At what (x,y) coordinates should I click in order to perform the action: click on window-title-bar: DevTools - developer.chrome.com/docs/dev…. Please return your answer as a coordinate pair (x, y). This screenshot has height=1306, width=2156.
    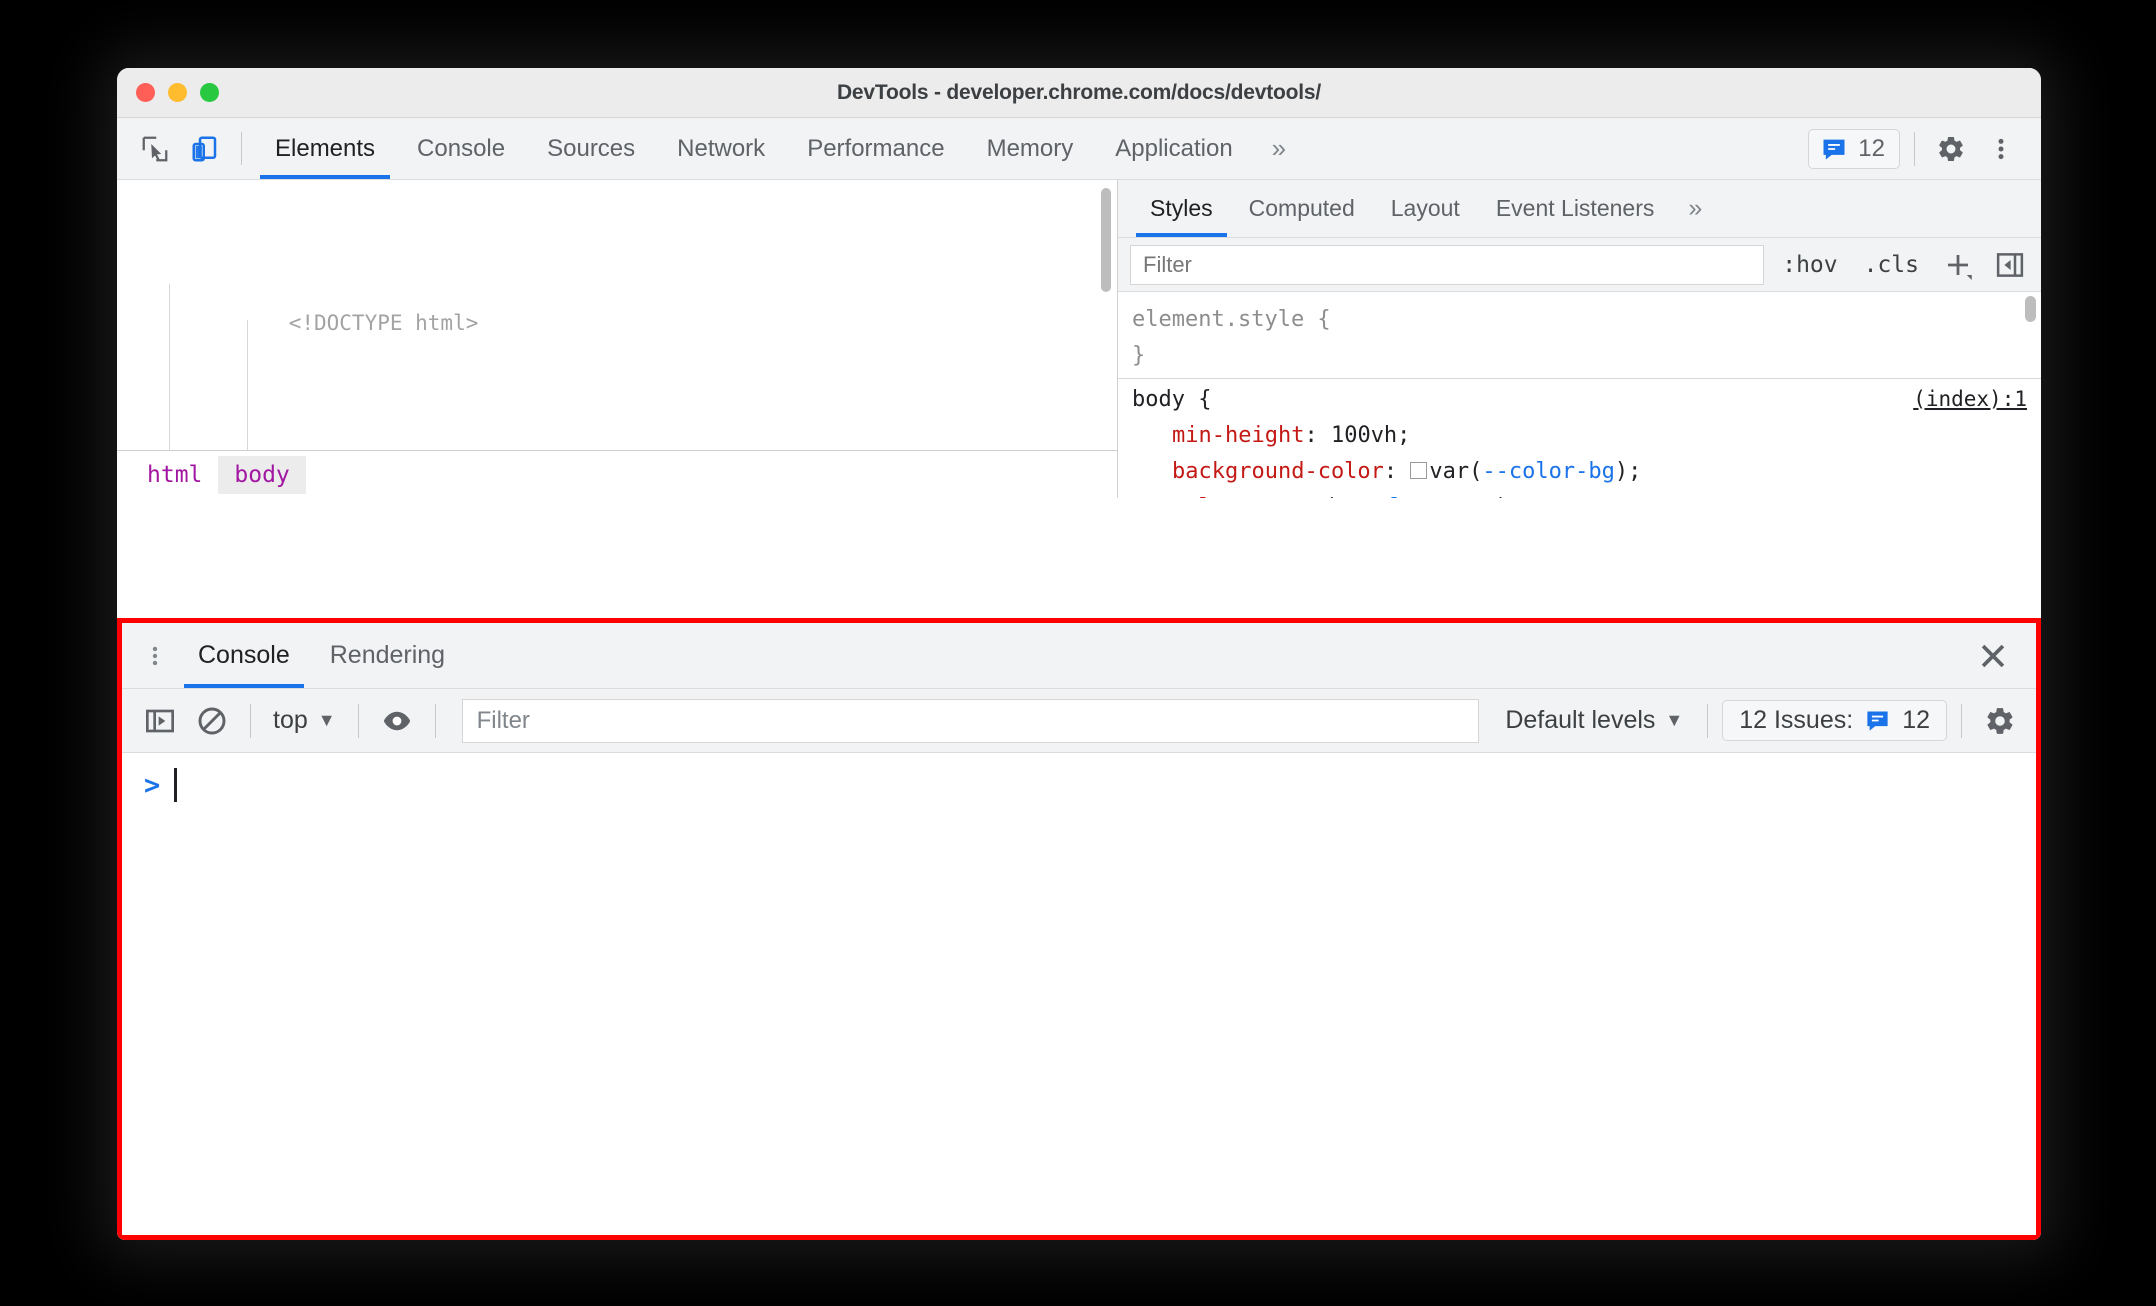
    Looking at the image, I should click on (1079, 93).